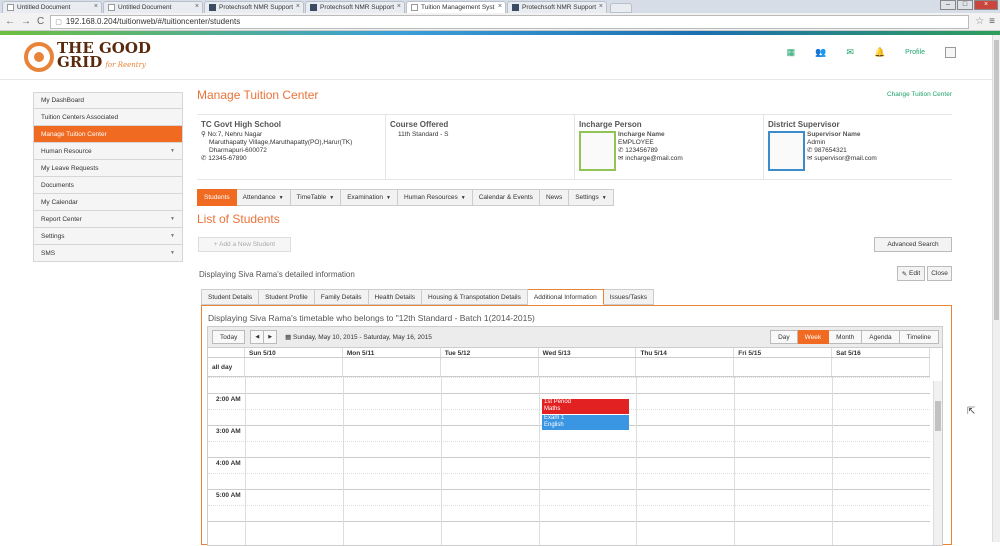 Image resolution: width=1000 pixels, height=546 pixels. I want to click on phone-icon: ✆, so click(621, 150).